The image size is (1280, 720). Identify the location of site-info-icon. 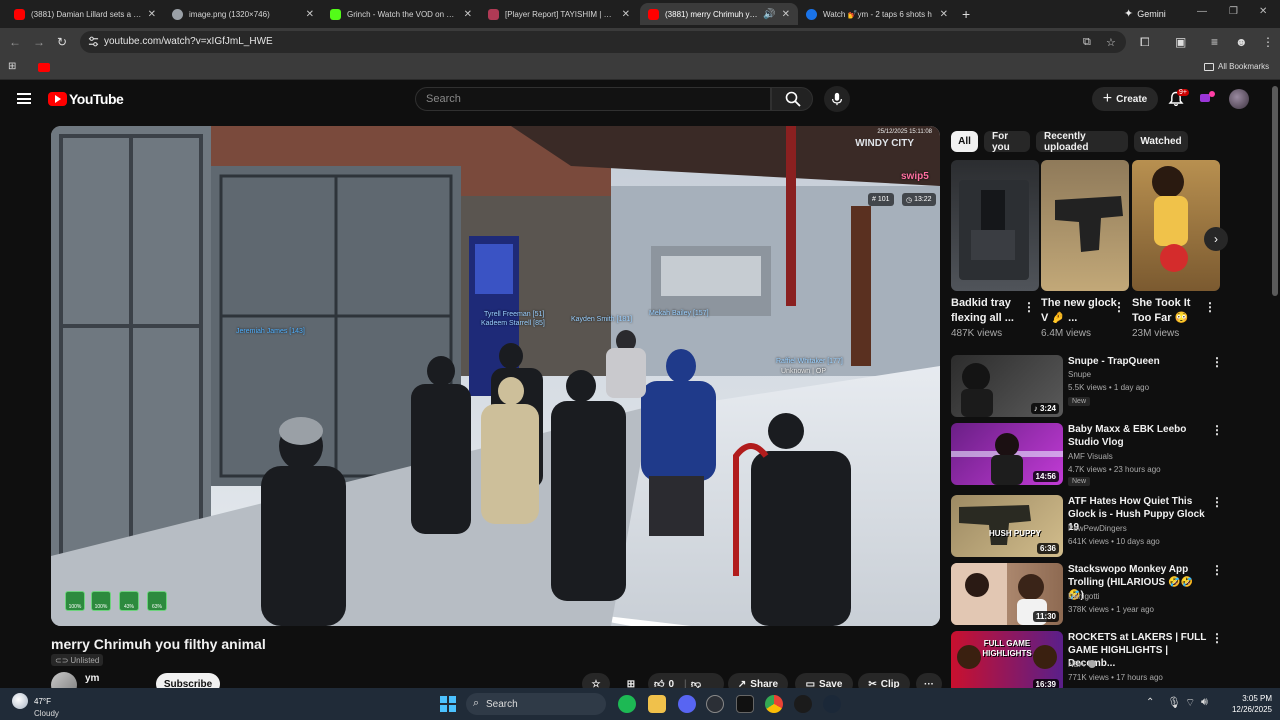
(93, 41).